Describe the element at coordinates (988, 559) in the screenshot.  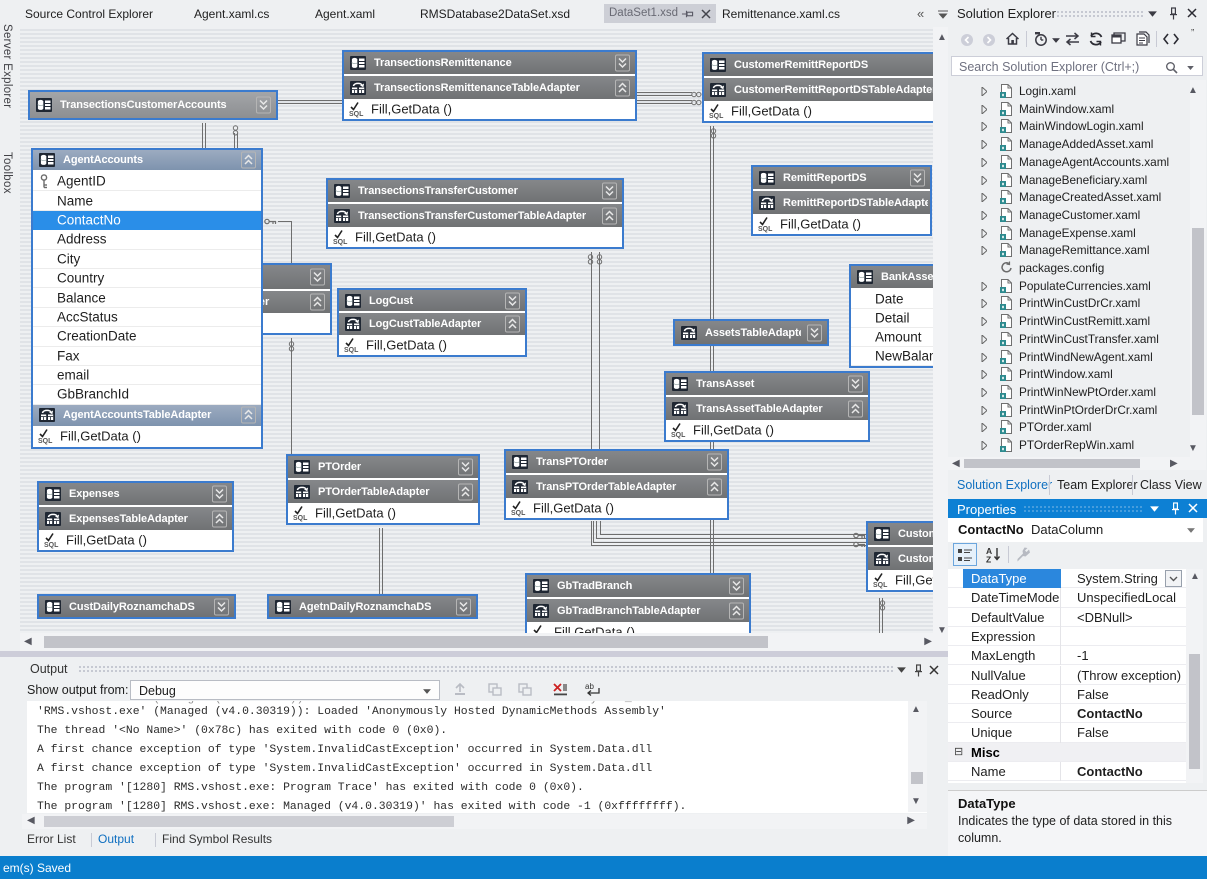
I see `svg-text: Z` at that location.